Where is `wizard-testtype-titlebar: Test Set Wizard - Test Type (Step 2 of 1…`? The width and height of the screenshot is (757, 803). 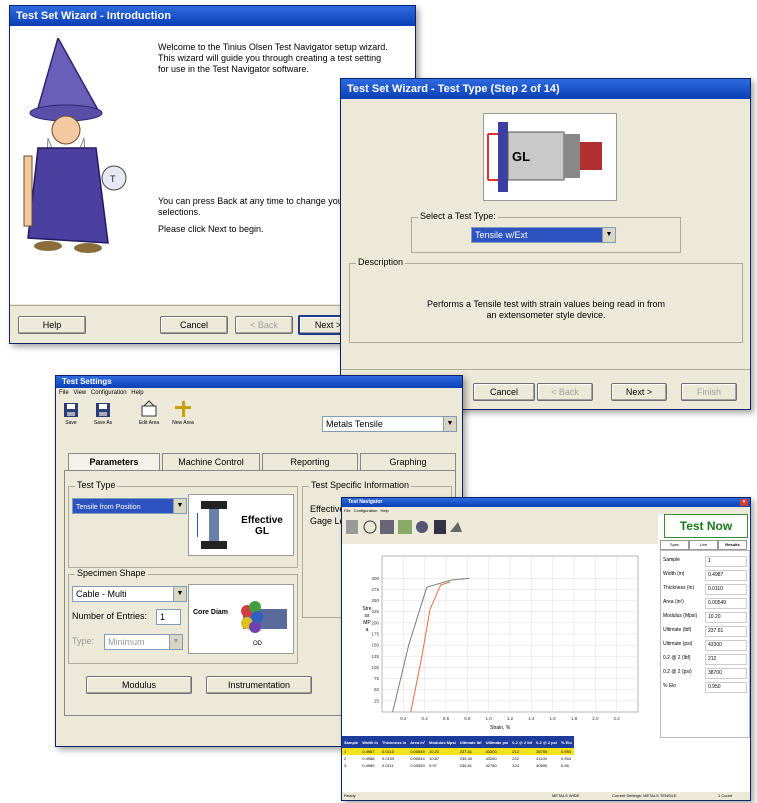 wizard-testtype-titlebar: Test Set Wizard - Test Type (Step 2 of 1… is located at coordinates (545, 89).